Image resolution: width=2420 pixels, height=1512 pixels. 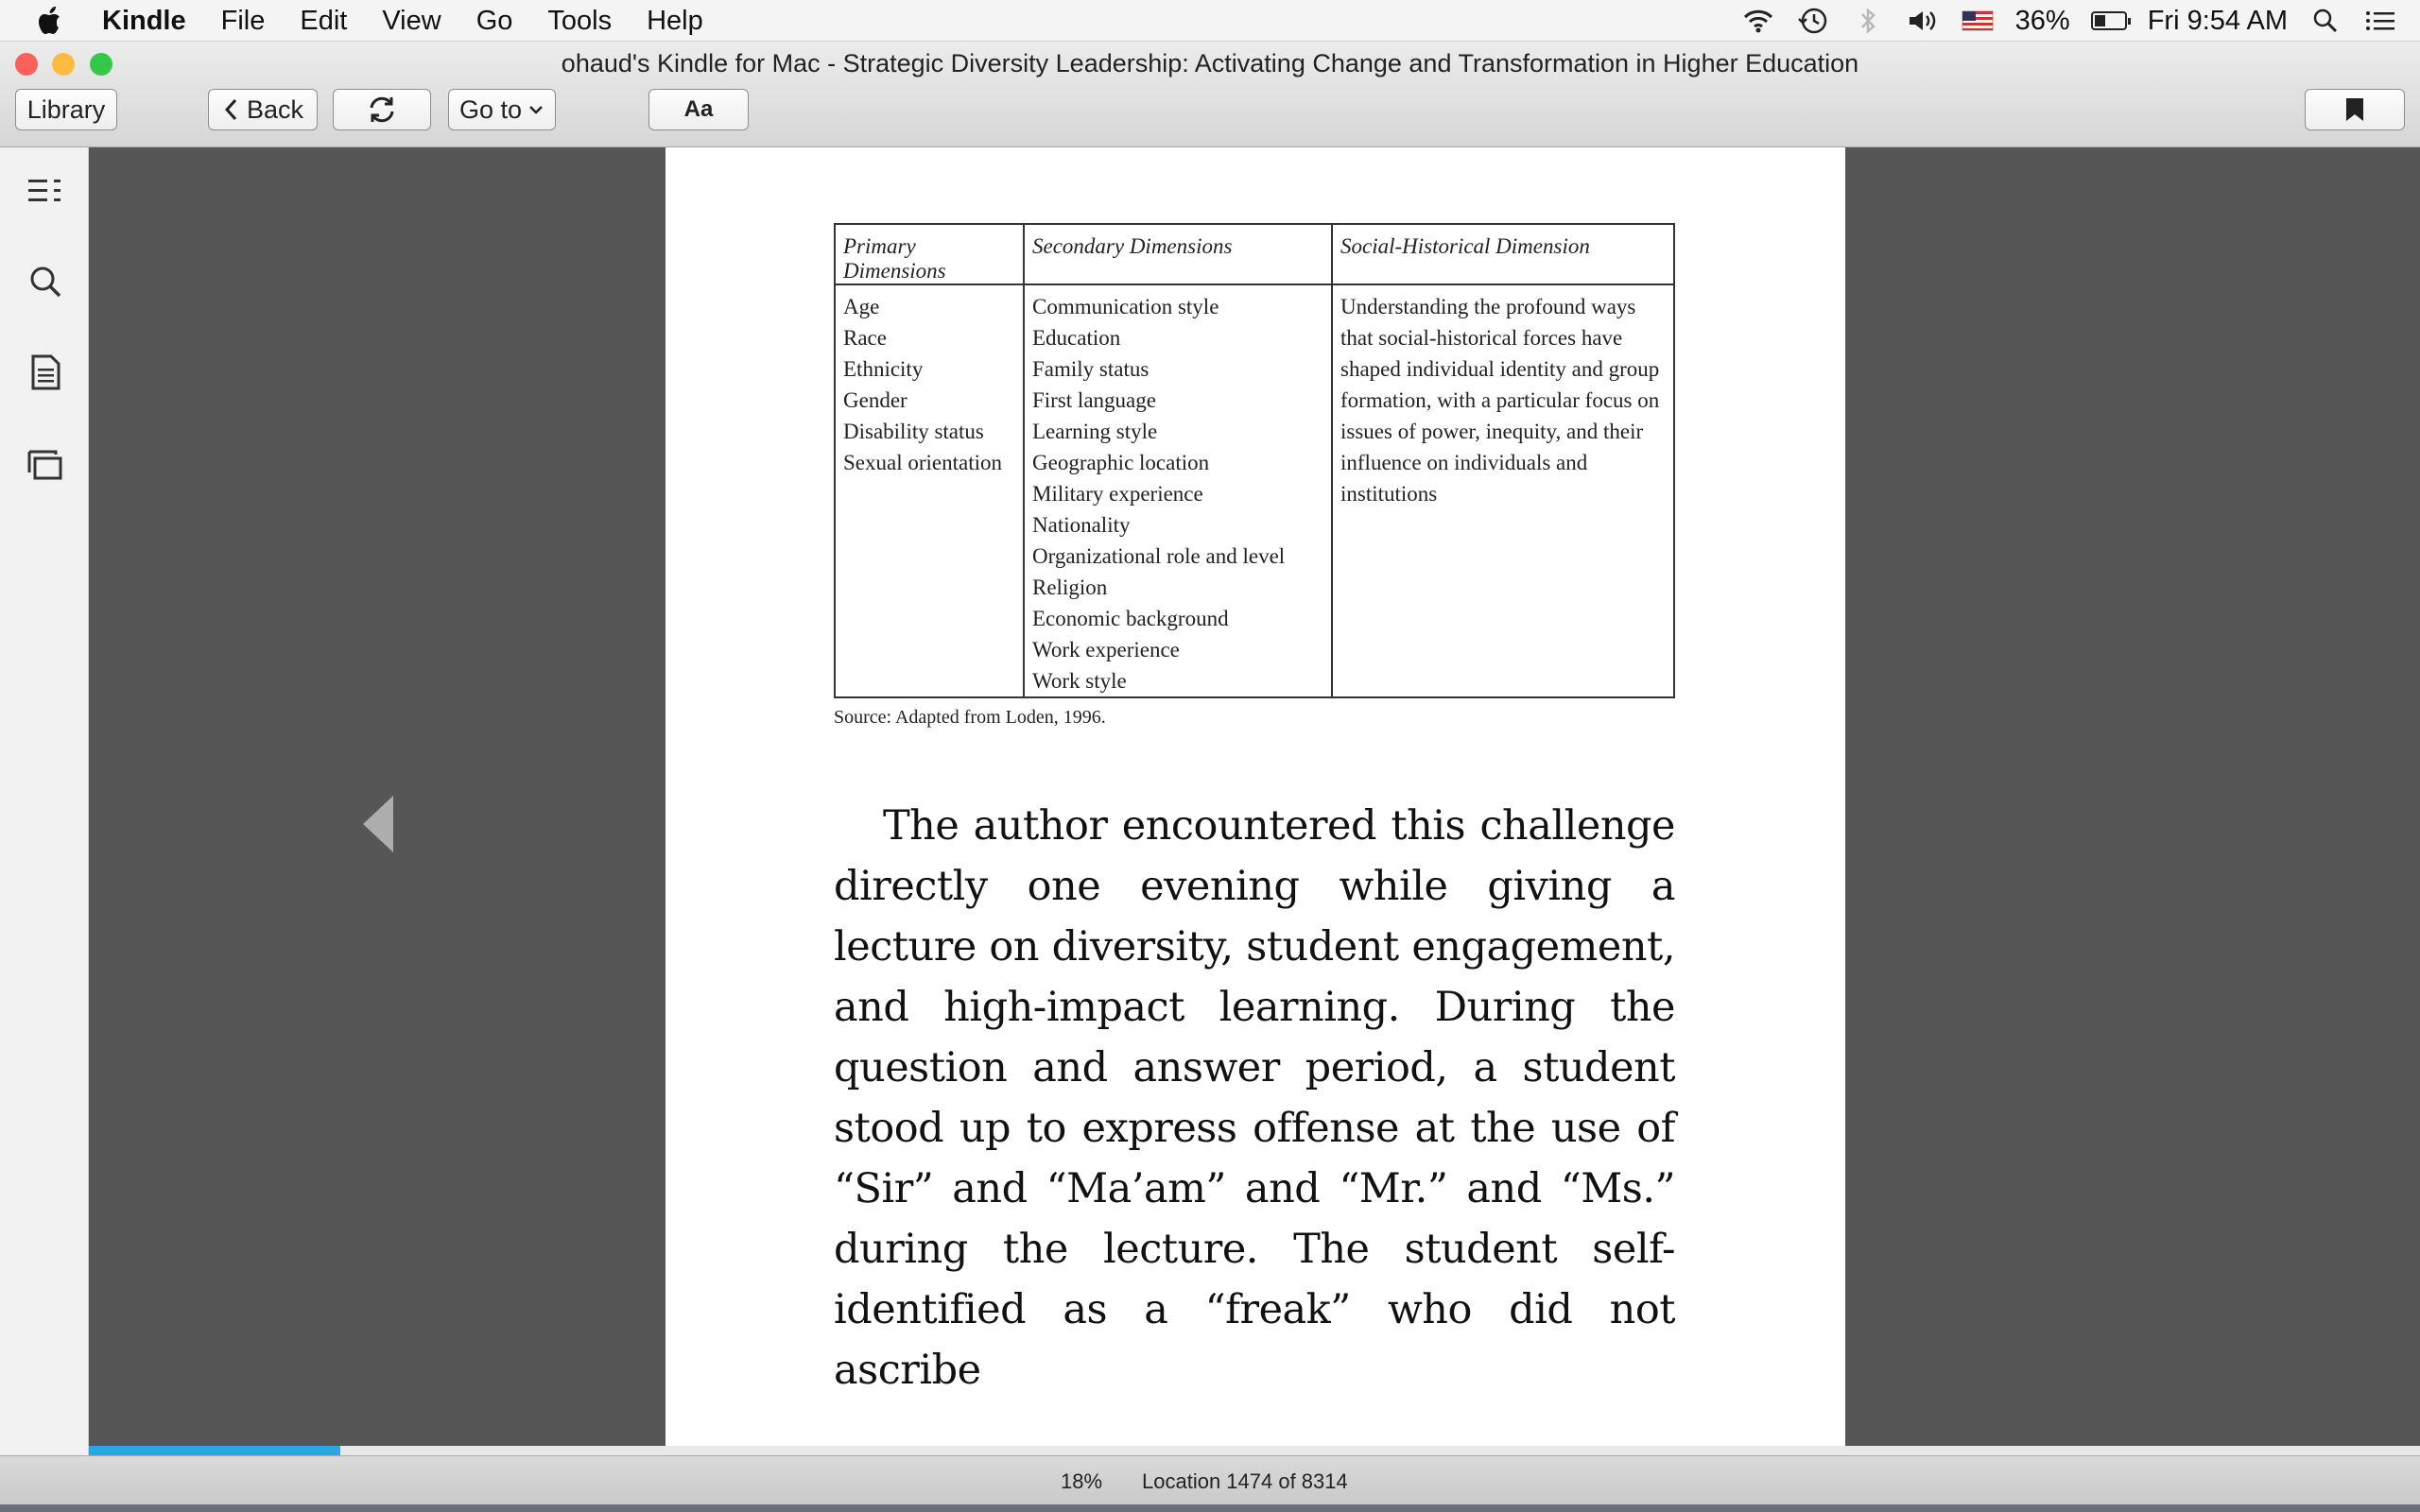 What do you see at coordinates (490, 109) in the screenshot?
I see `goto-dropdown-label: Go to` at bounding box center [490, 109].